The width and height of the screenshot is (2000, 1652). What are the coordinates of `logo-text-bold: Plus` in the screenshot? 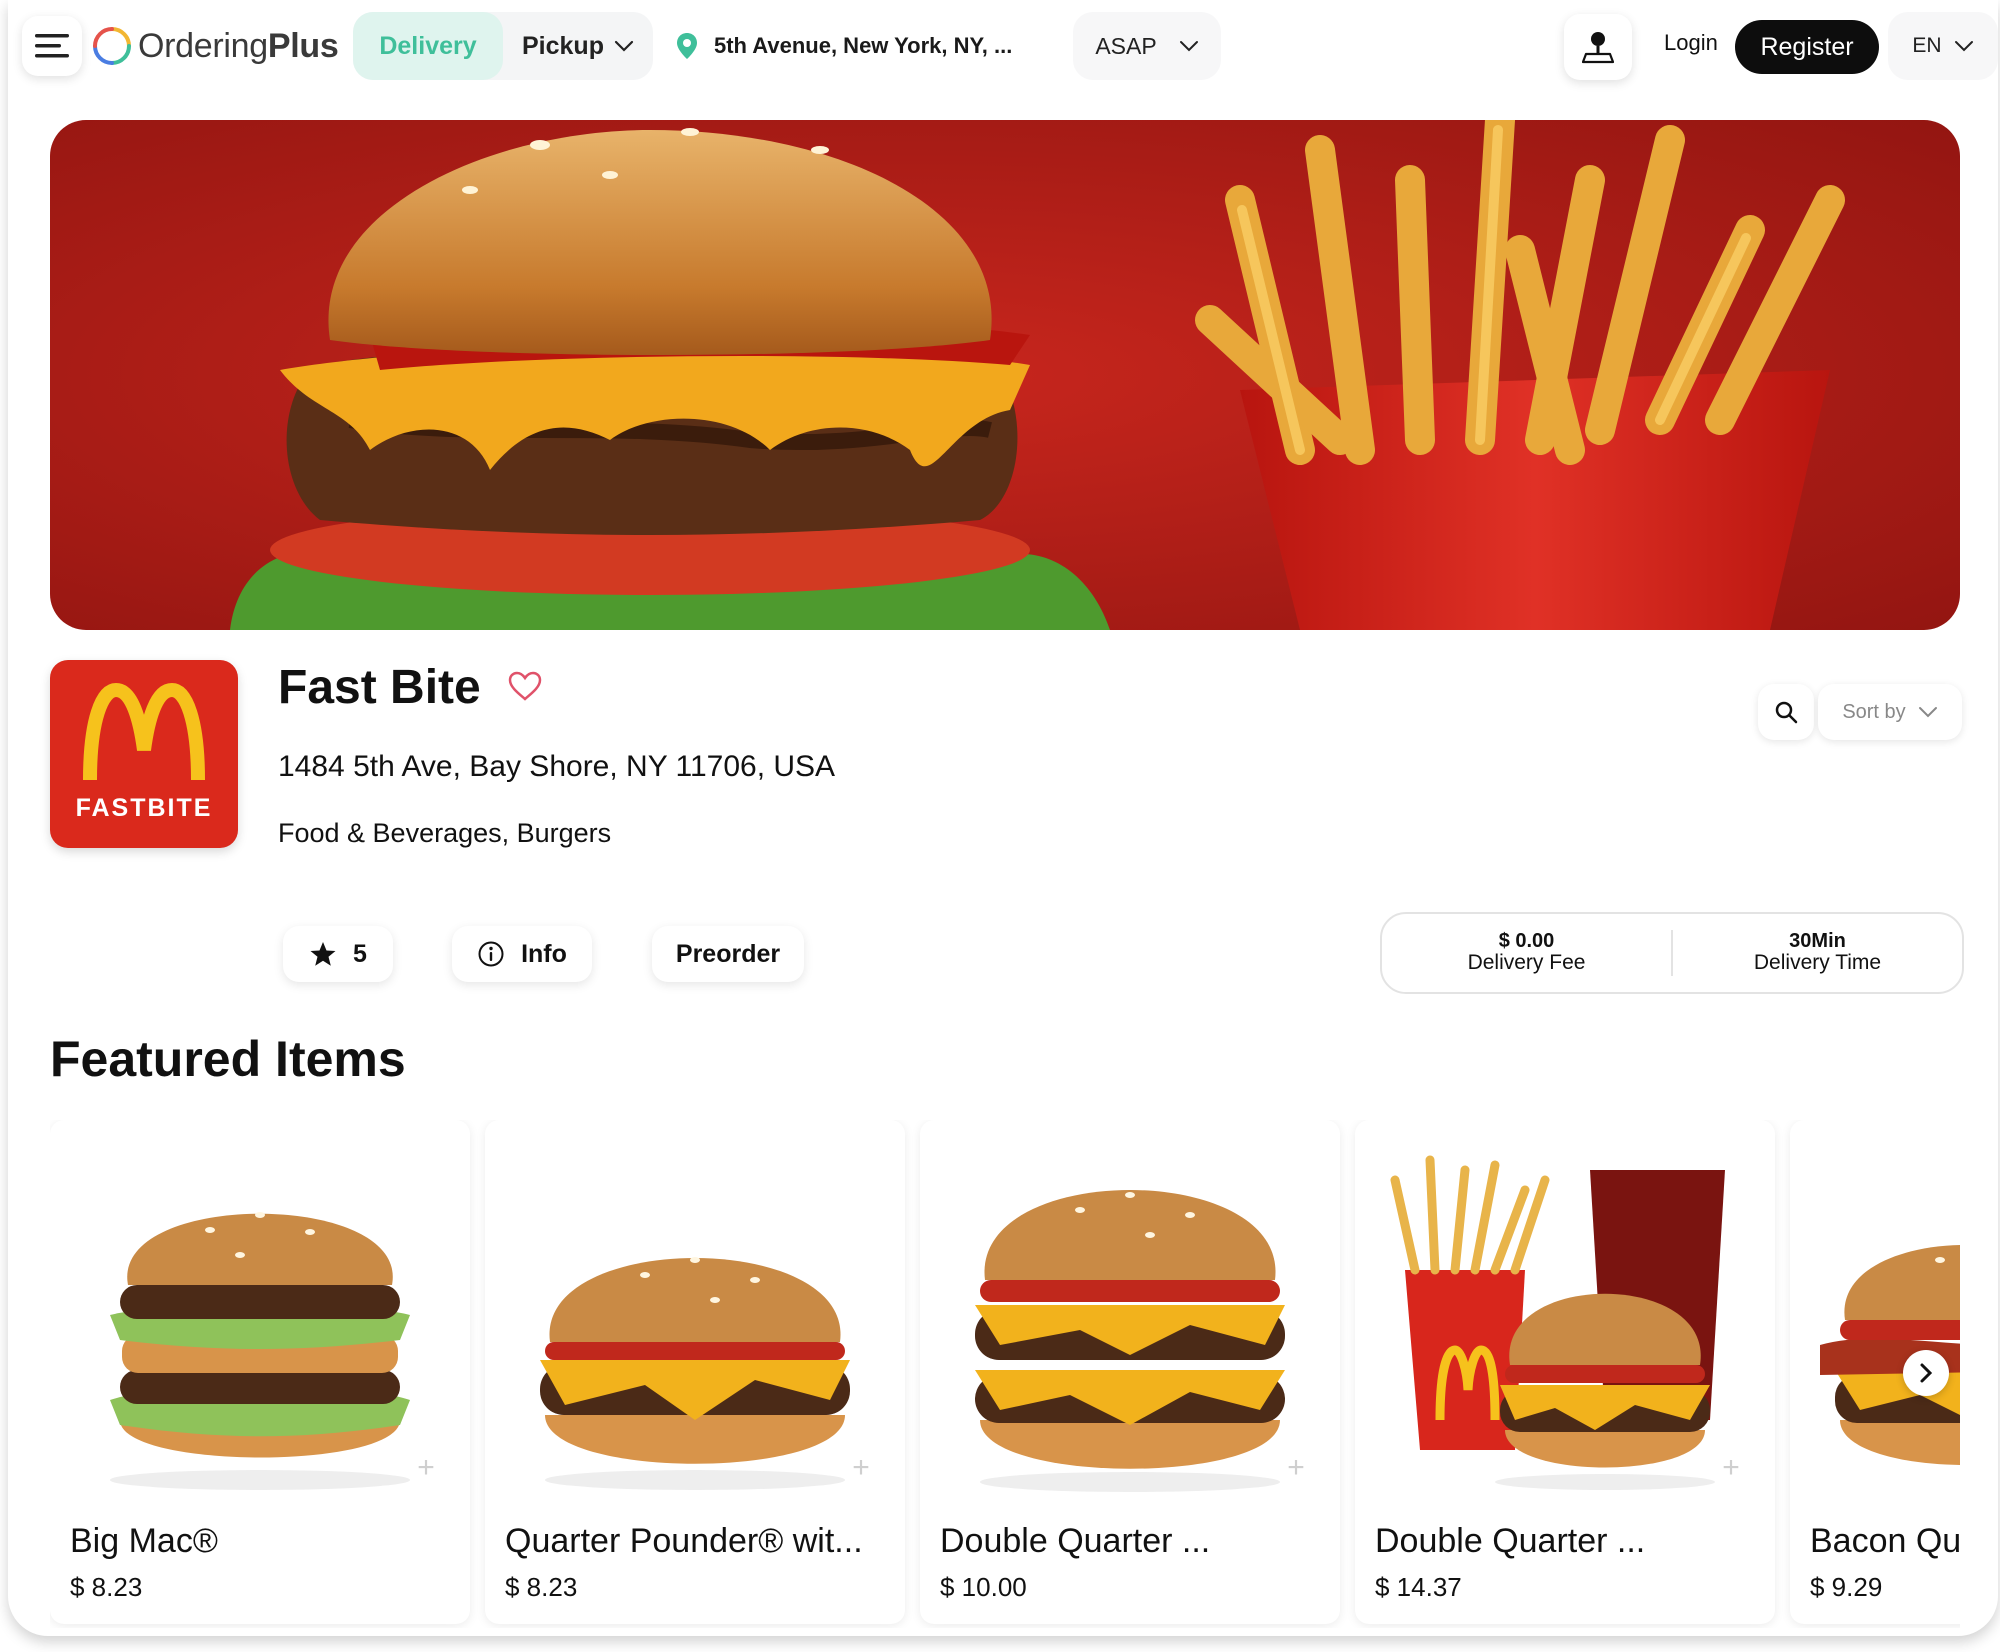 It's located at (303, 45).